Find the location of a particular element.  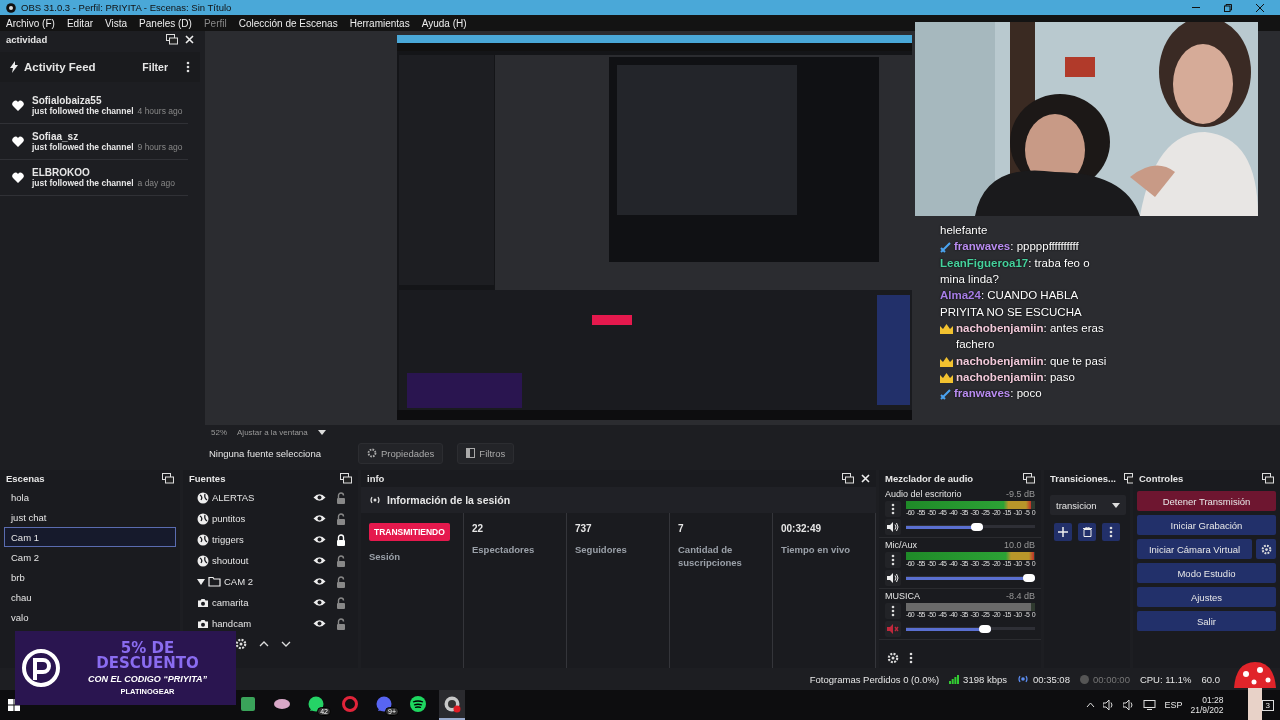

control-button: Iniciar Cámara Virtual is located at coordinates (1194, 549).